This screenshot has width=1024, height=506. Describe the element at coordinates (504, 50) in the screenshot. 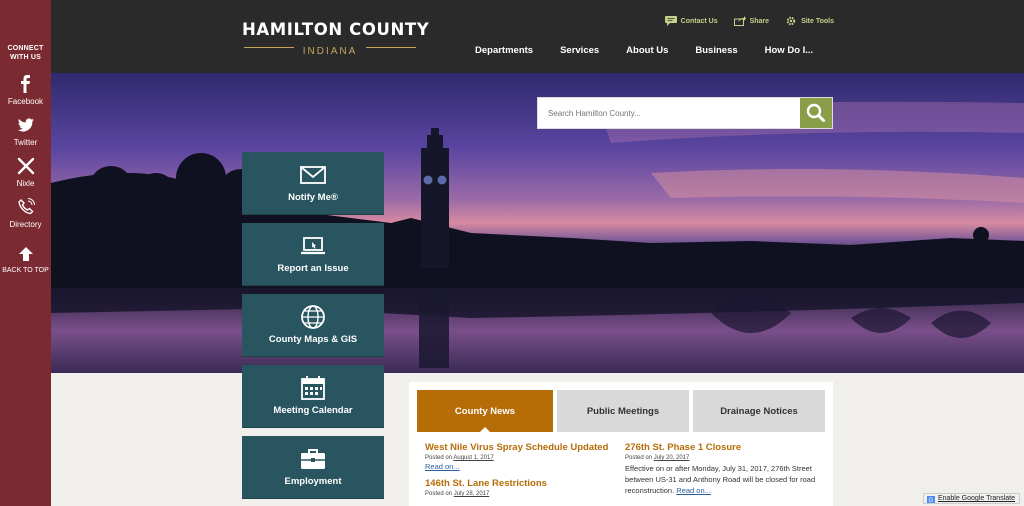

I see `nav-departments: Departments` at that location.